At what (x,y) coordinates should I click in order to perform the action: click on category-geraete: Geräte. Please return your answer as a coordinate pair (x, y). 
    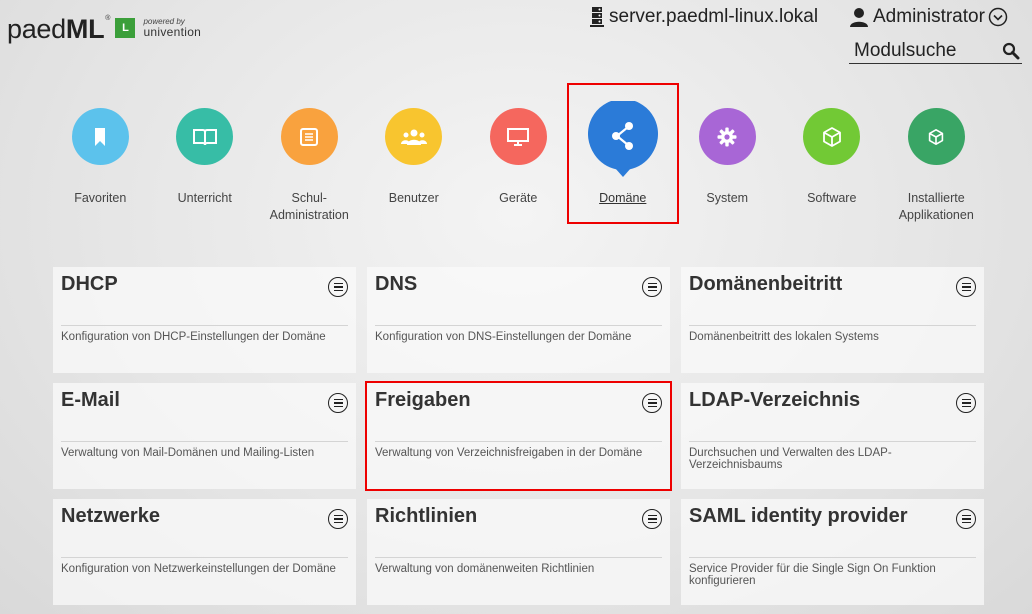
    Looking at the image, I should click on (518, 162).